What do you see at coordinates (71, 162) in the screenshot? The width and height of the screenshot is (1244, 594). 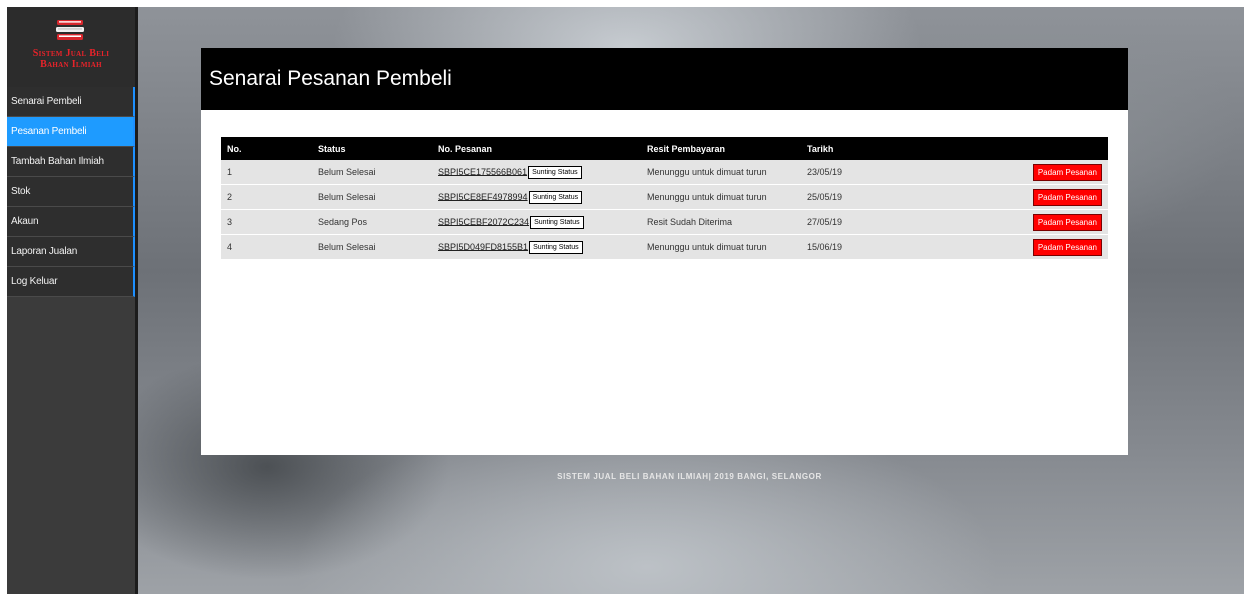 I see `sidebar-item-tambah-bahan-ilmiah: Tambah Bahan Ilmiah` at bounding box center [71, 162].